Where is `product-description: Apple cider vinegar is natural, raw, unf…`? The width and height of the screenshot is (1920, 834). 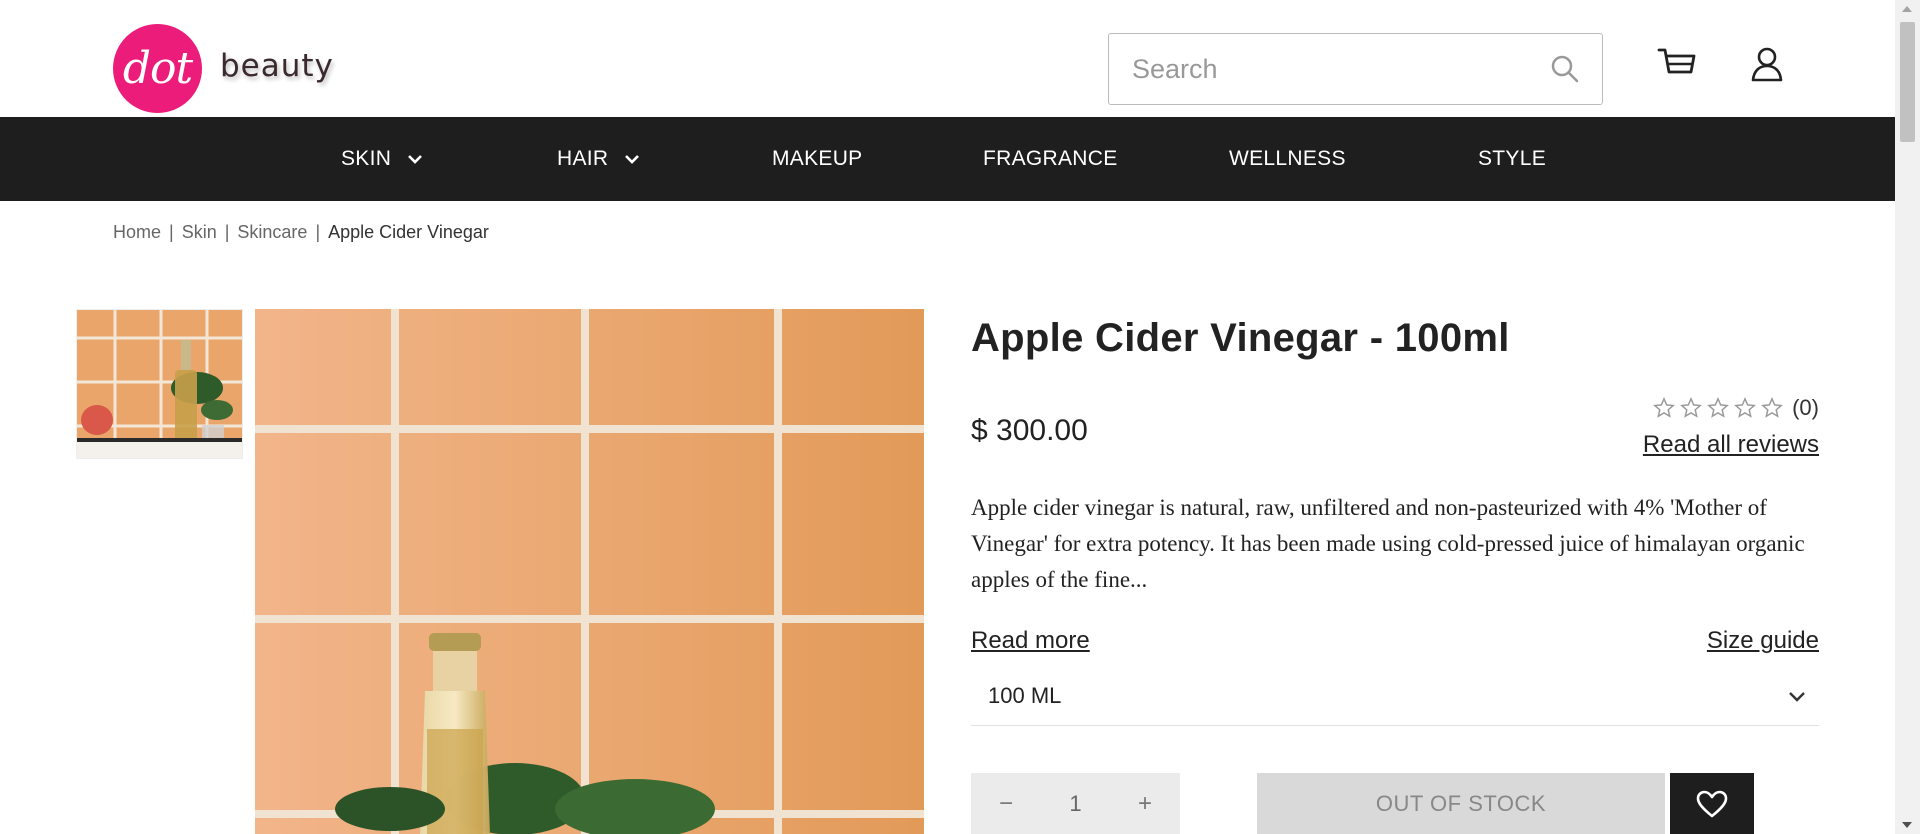
product-description: Apple cider vinegar is natural, raw, unf… is located at coordinates (1388, 543).